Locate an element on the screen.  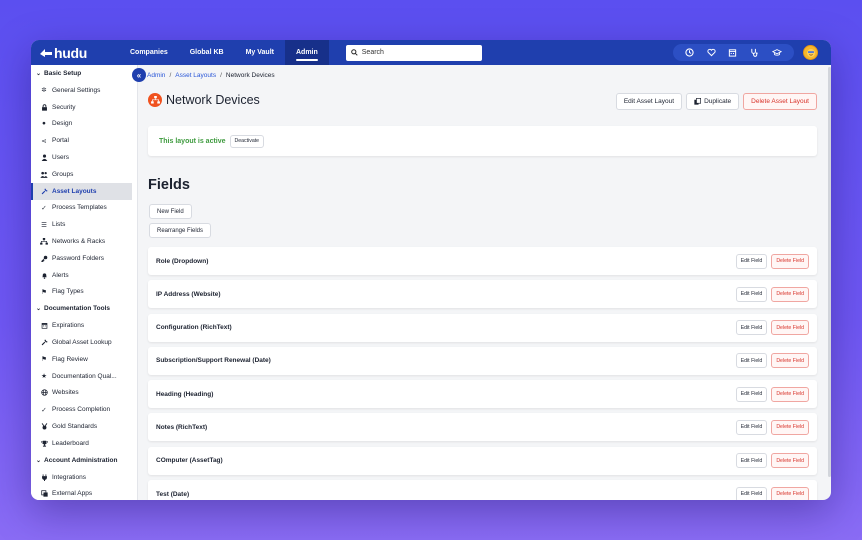
field-actions: New Field Rearrange Fields is located at coordinates (180, 221).